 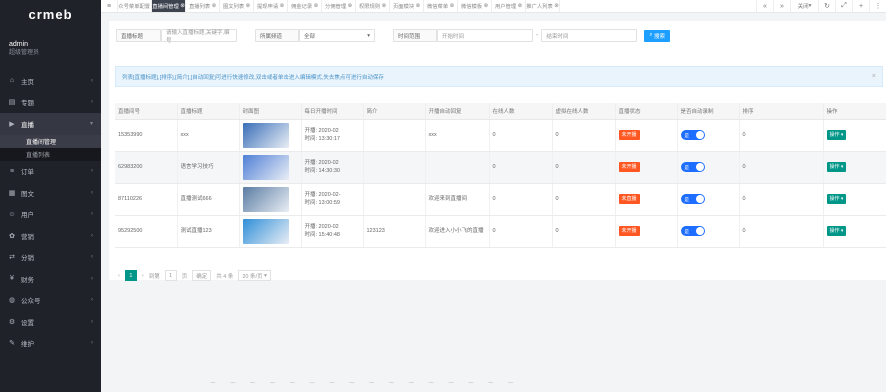 What do you see at coordinates (394, 231) in the screenshot?
I see `intro: 123123` at bounding box center [394, 231].